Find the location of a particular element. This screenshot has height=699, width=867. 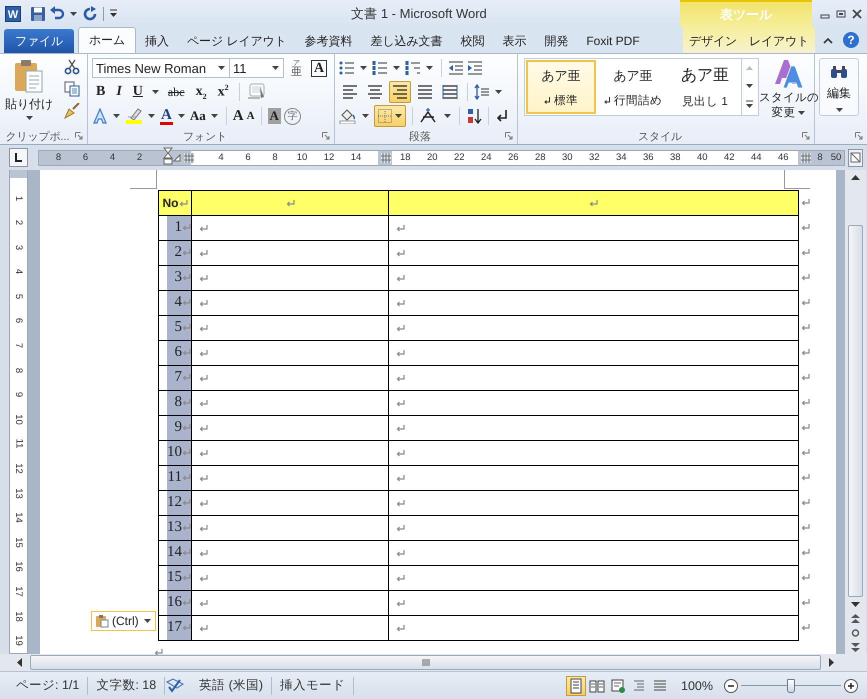

change-case-button: Aa is located at coordinates (198, 116).